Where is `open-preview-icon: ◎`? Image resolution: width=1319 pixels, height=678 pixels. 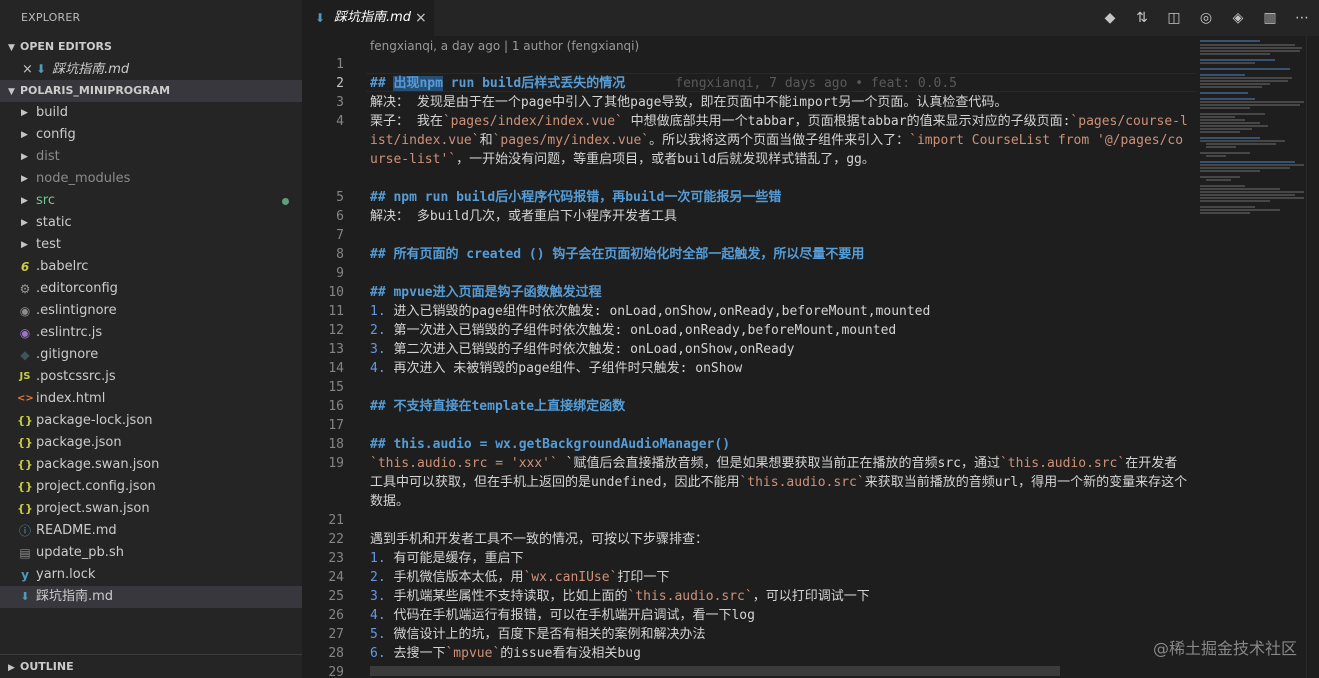
open-preview-icon: ◎ is located at coordinates (1206, 18).